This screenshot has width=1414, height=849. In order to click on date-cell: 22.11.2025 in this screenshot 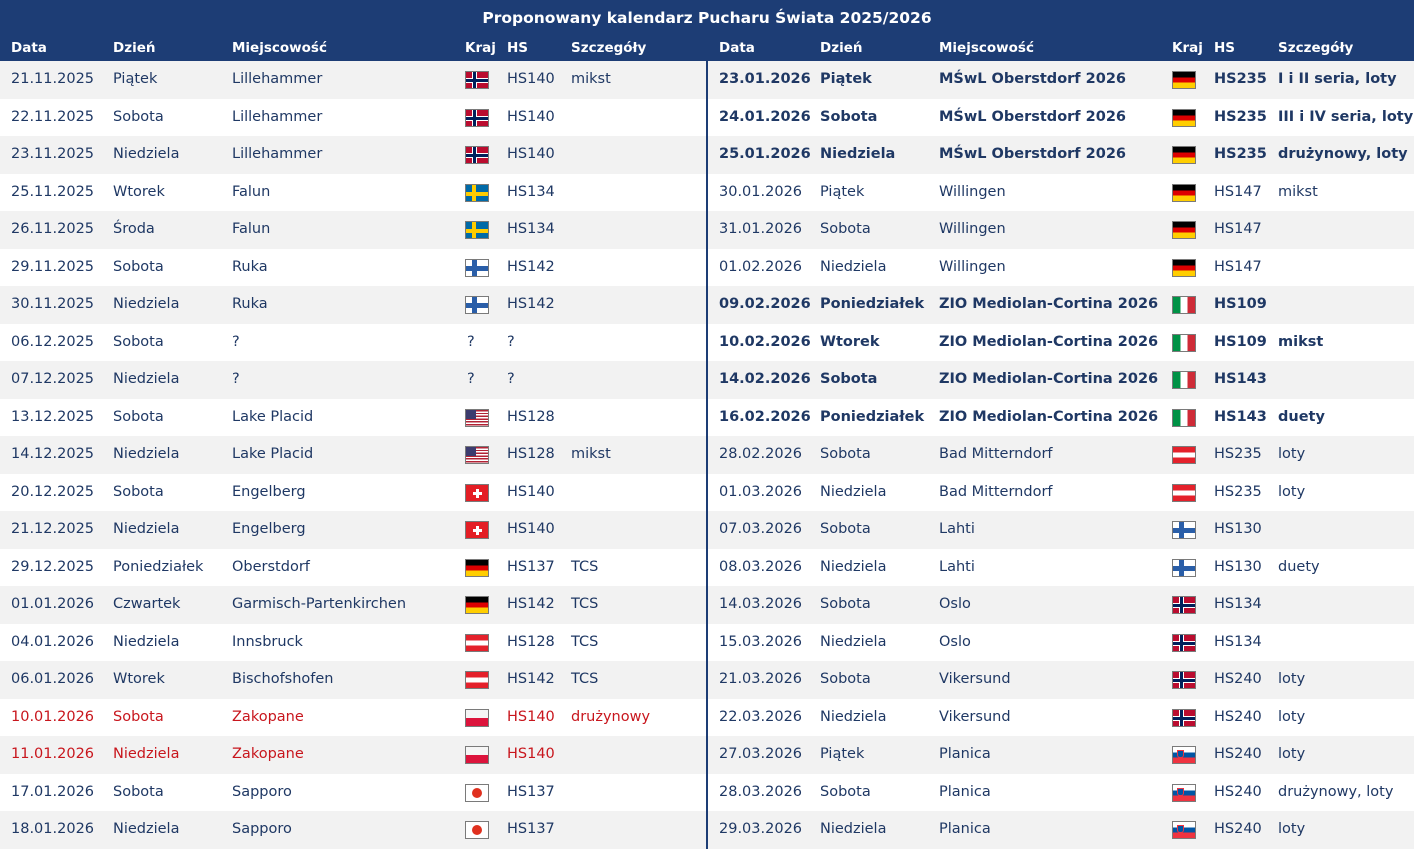, I will do `click(53, 116)`.